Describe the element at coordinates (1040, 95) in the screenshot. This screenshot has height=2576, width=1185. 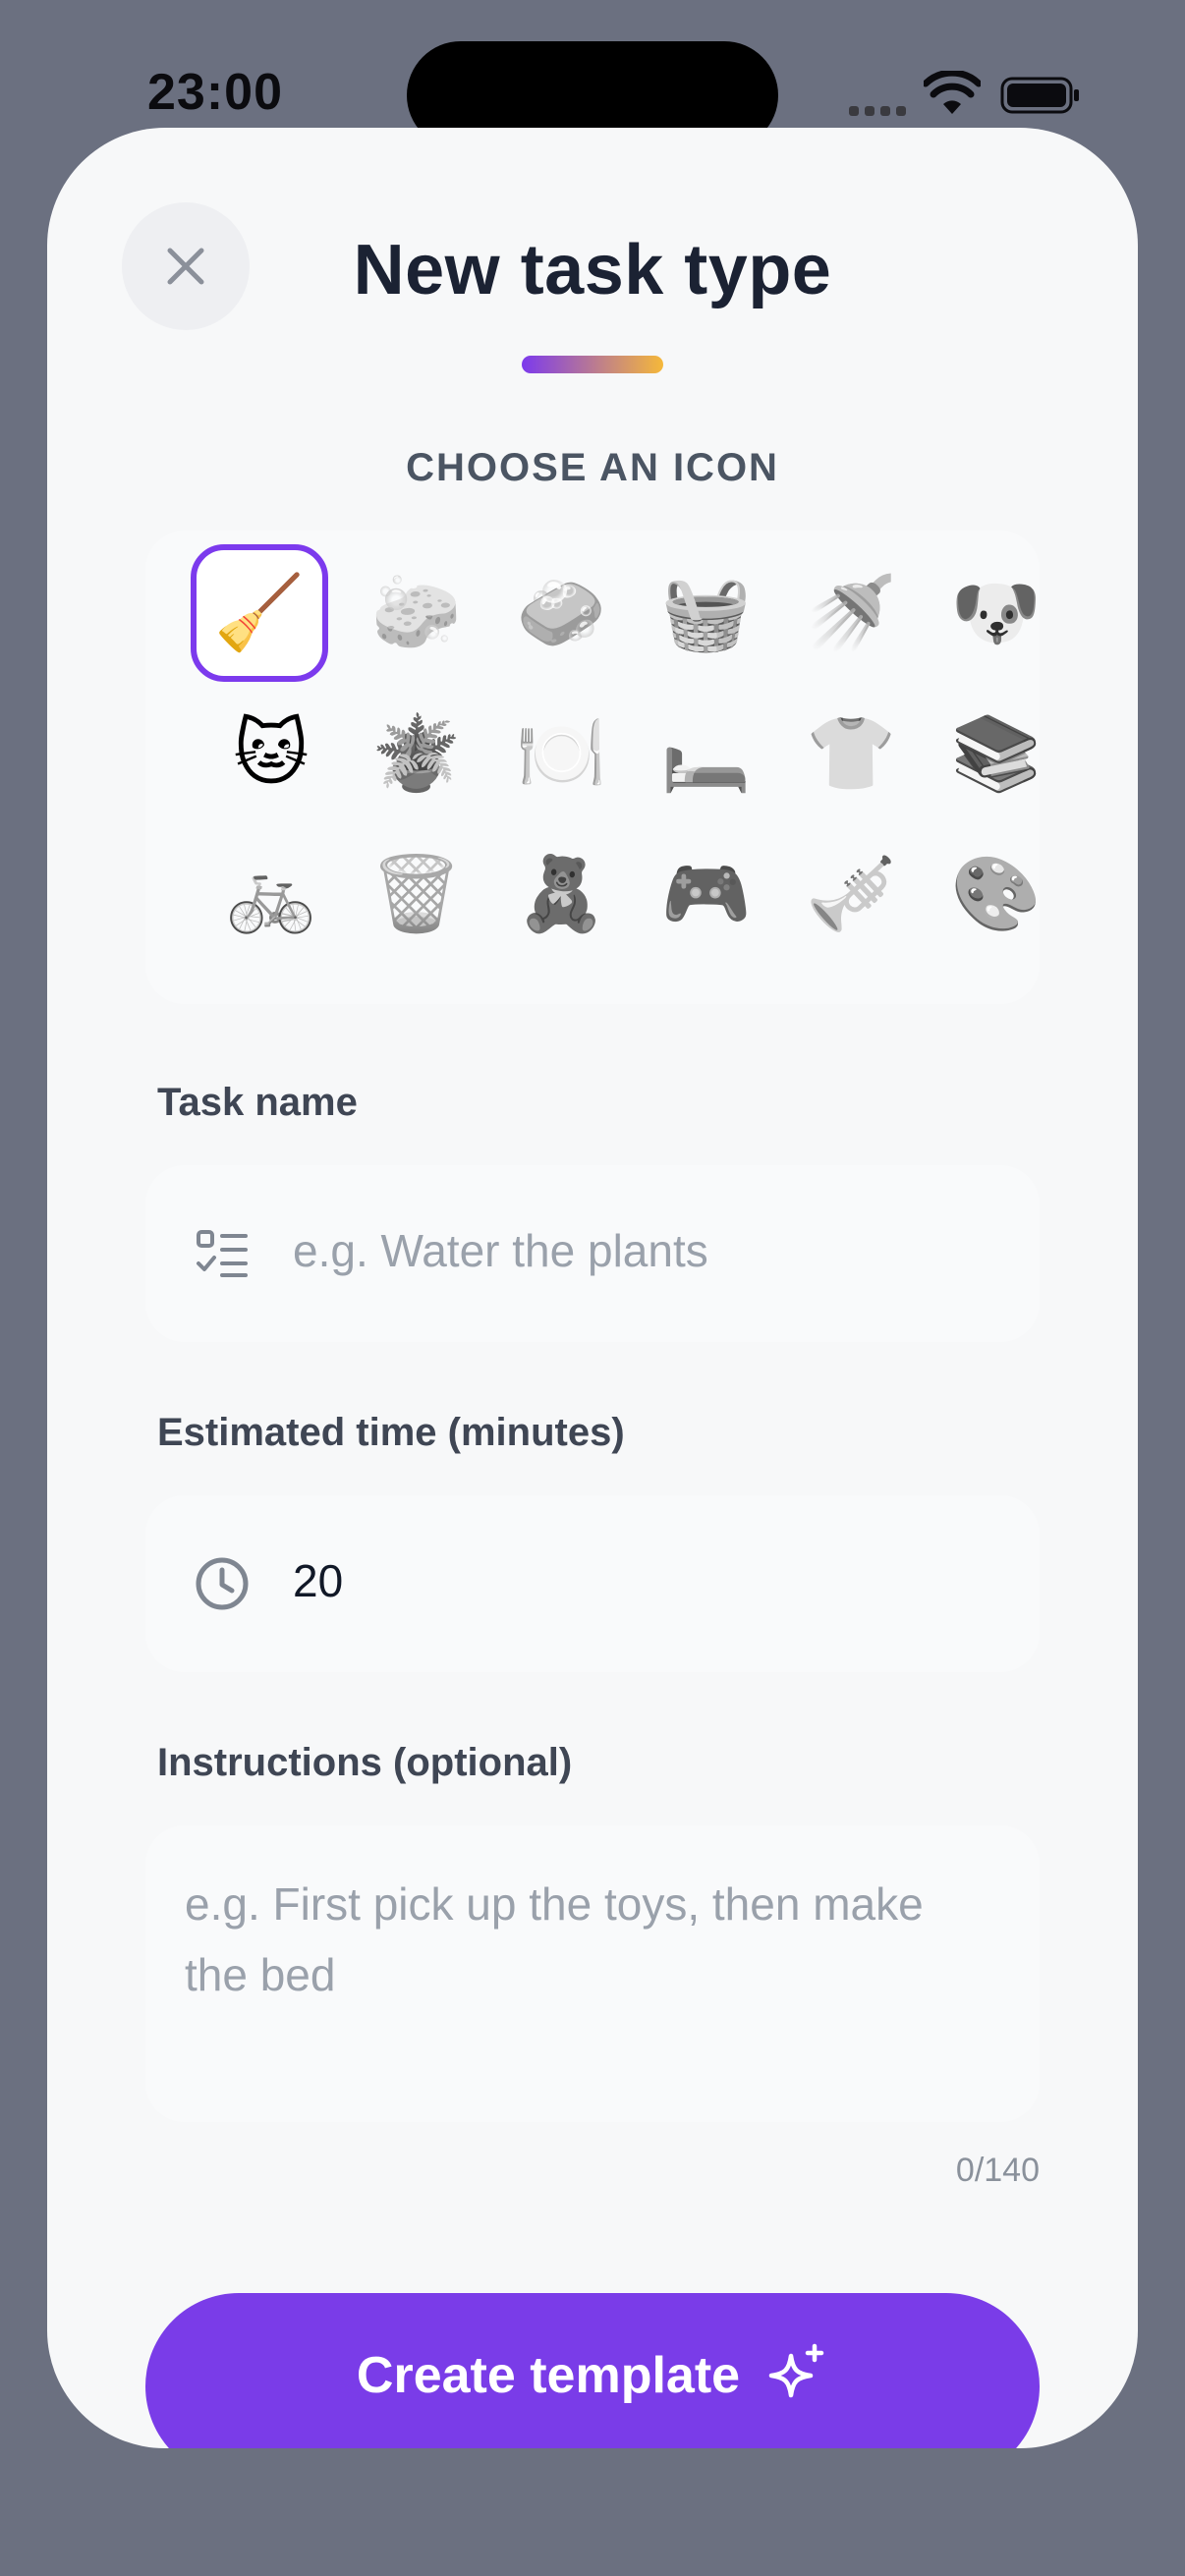
I see `battery-icon` at that location.